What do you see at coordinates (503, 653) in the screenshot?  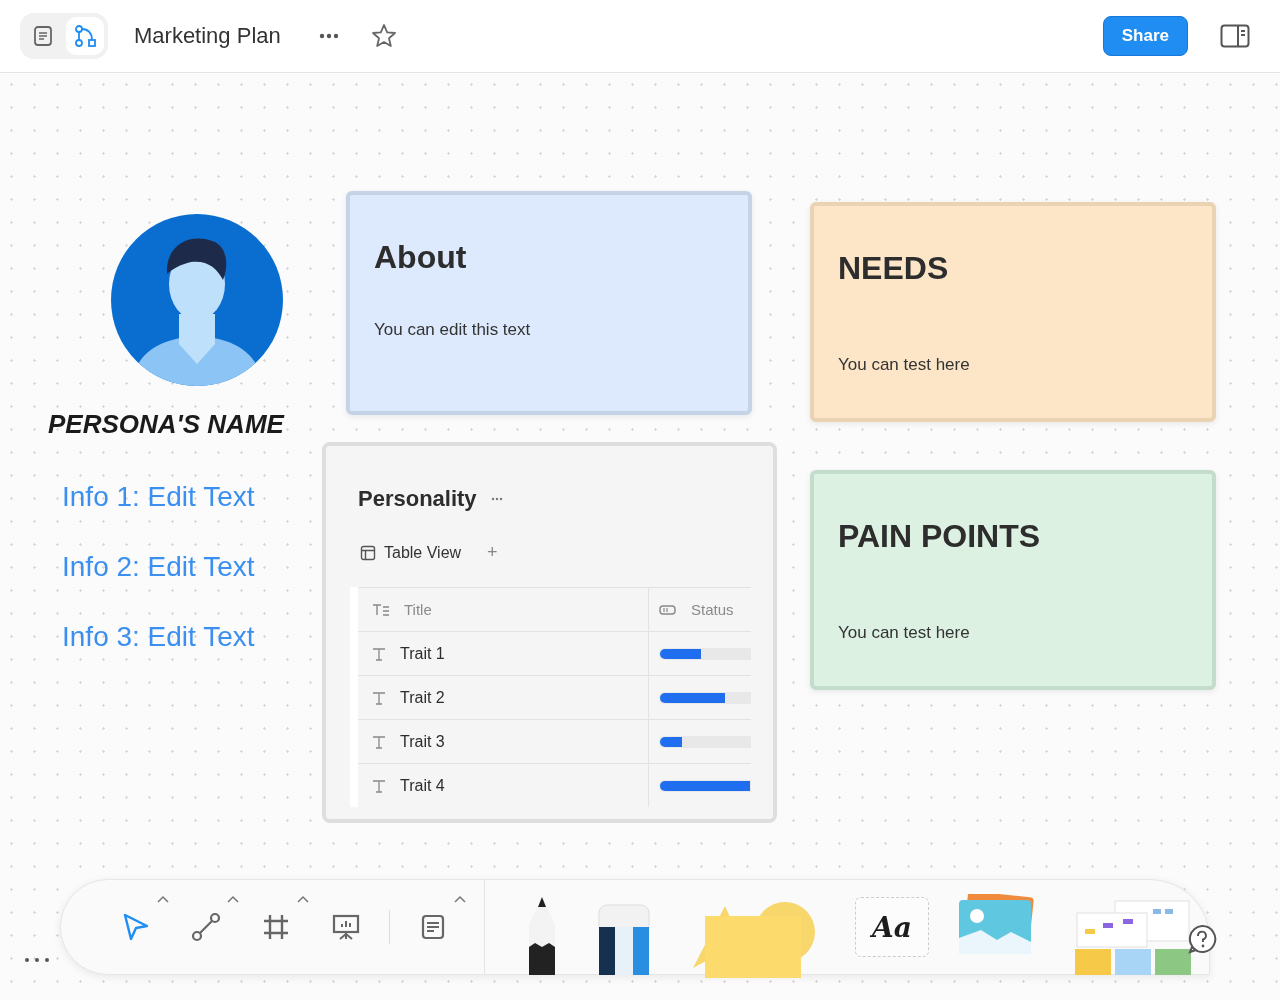 I see `table-cell: Trait 1` at bounding box center [503, 653].